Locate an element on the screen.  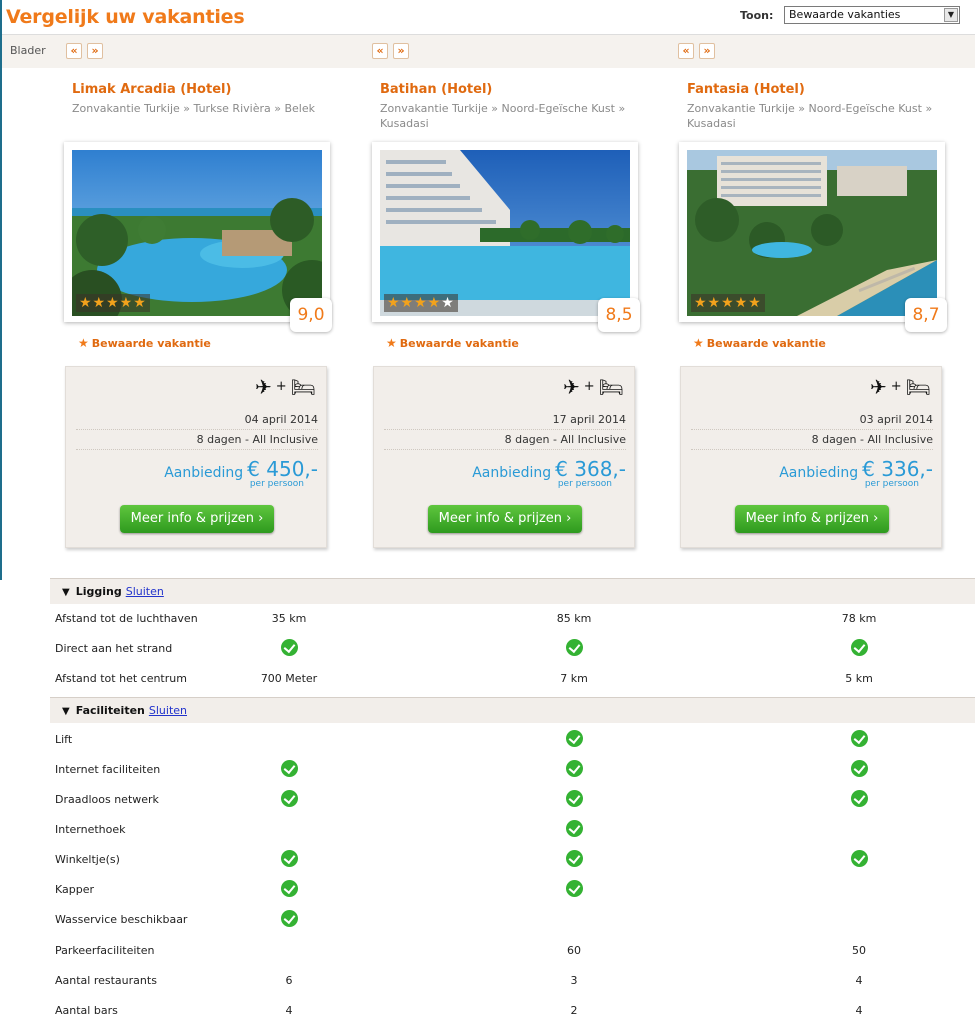
row-label: Aantal restaurants is located at coordinates (106, 980).